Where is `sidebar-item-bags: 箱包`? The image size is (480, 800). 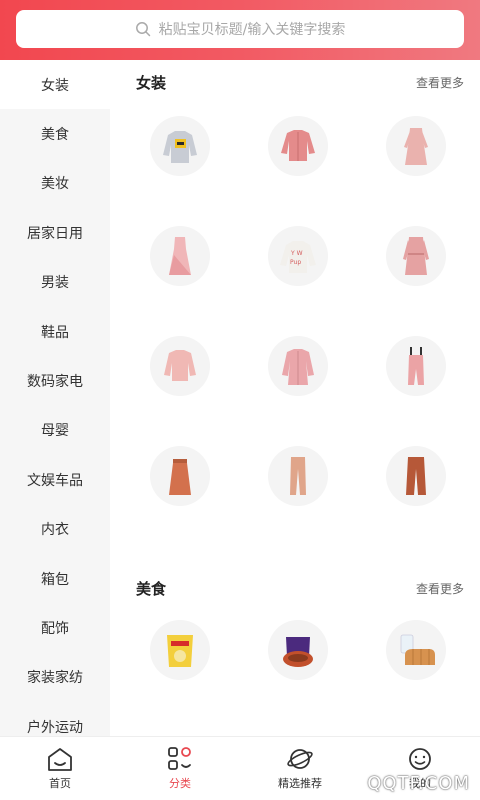
sidebar-item-bags: 箱包 is located at coordinates (55, 578).